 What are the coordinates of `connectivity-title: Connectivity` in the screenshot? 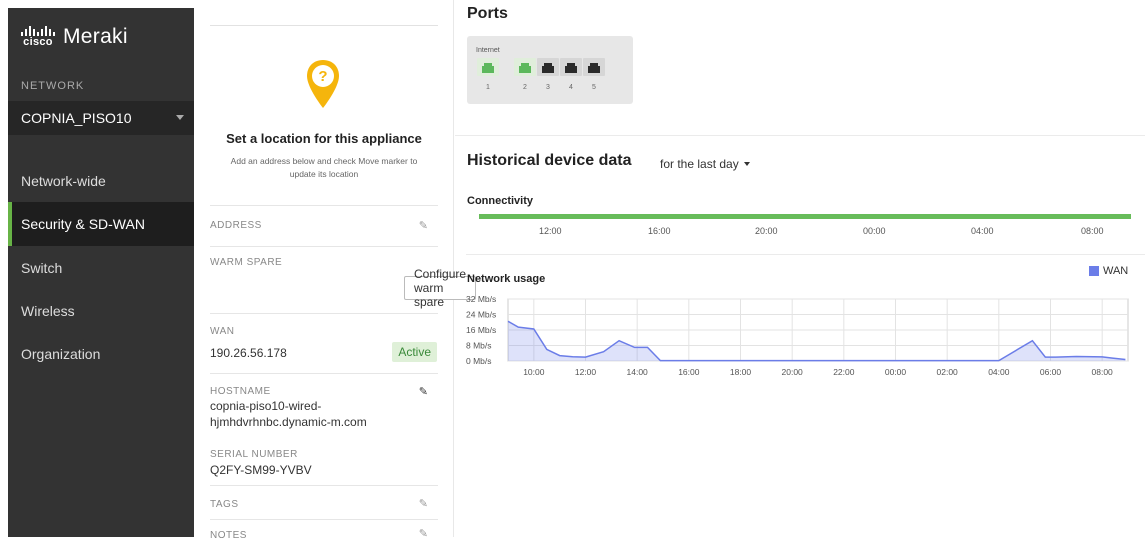 It's located at (500, 201).